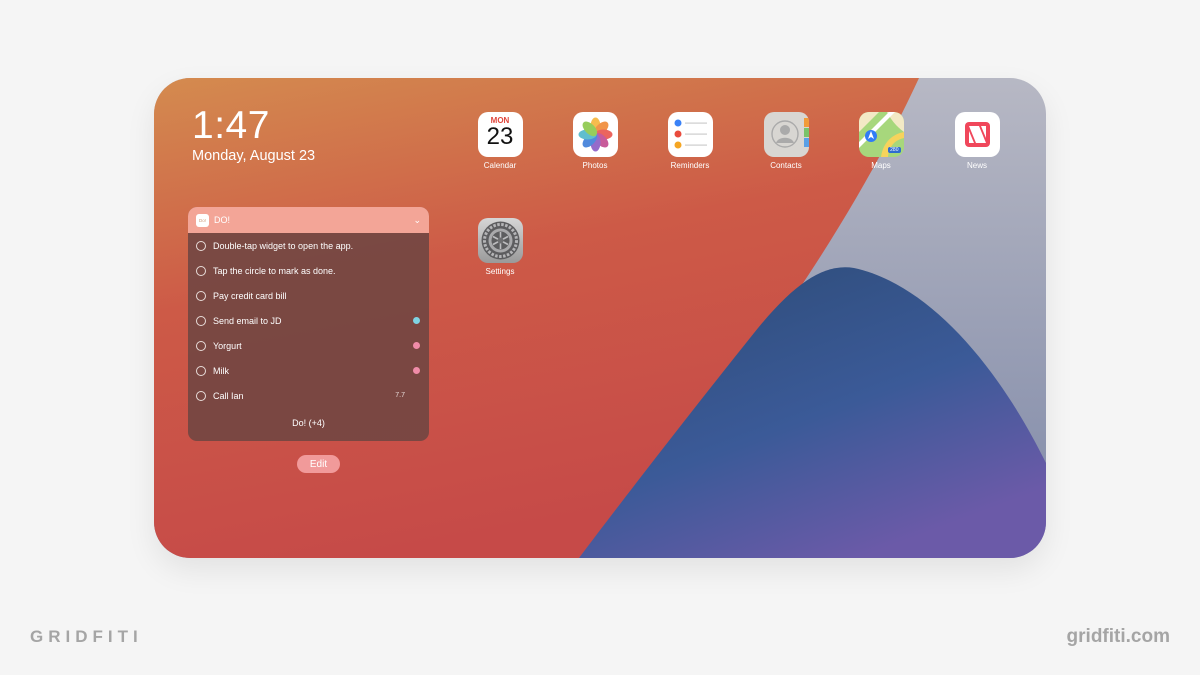  I want to click on app-label-maps: Maps, so click(881, 165).